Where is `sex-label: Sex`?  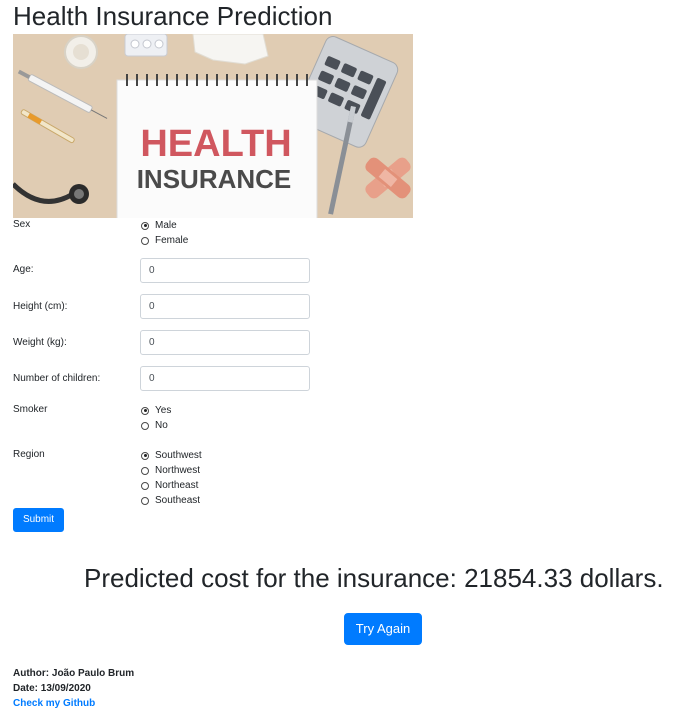
sex-label: Sex is located at coordinates (22, 224).